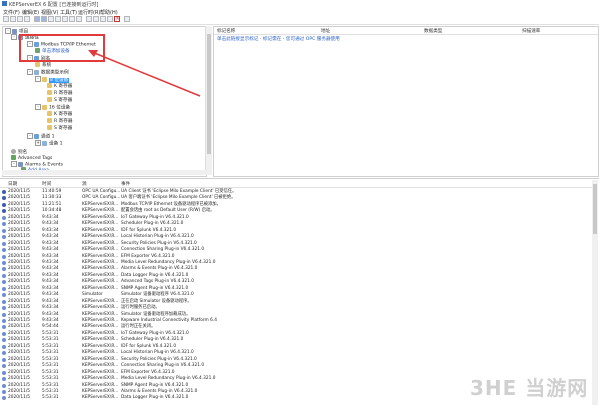 The height and width of the screenshot is (406, 599). I want to click on tree-horizontal-scrollbar, so click(106, 172).